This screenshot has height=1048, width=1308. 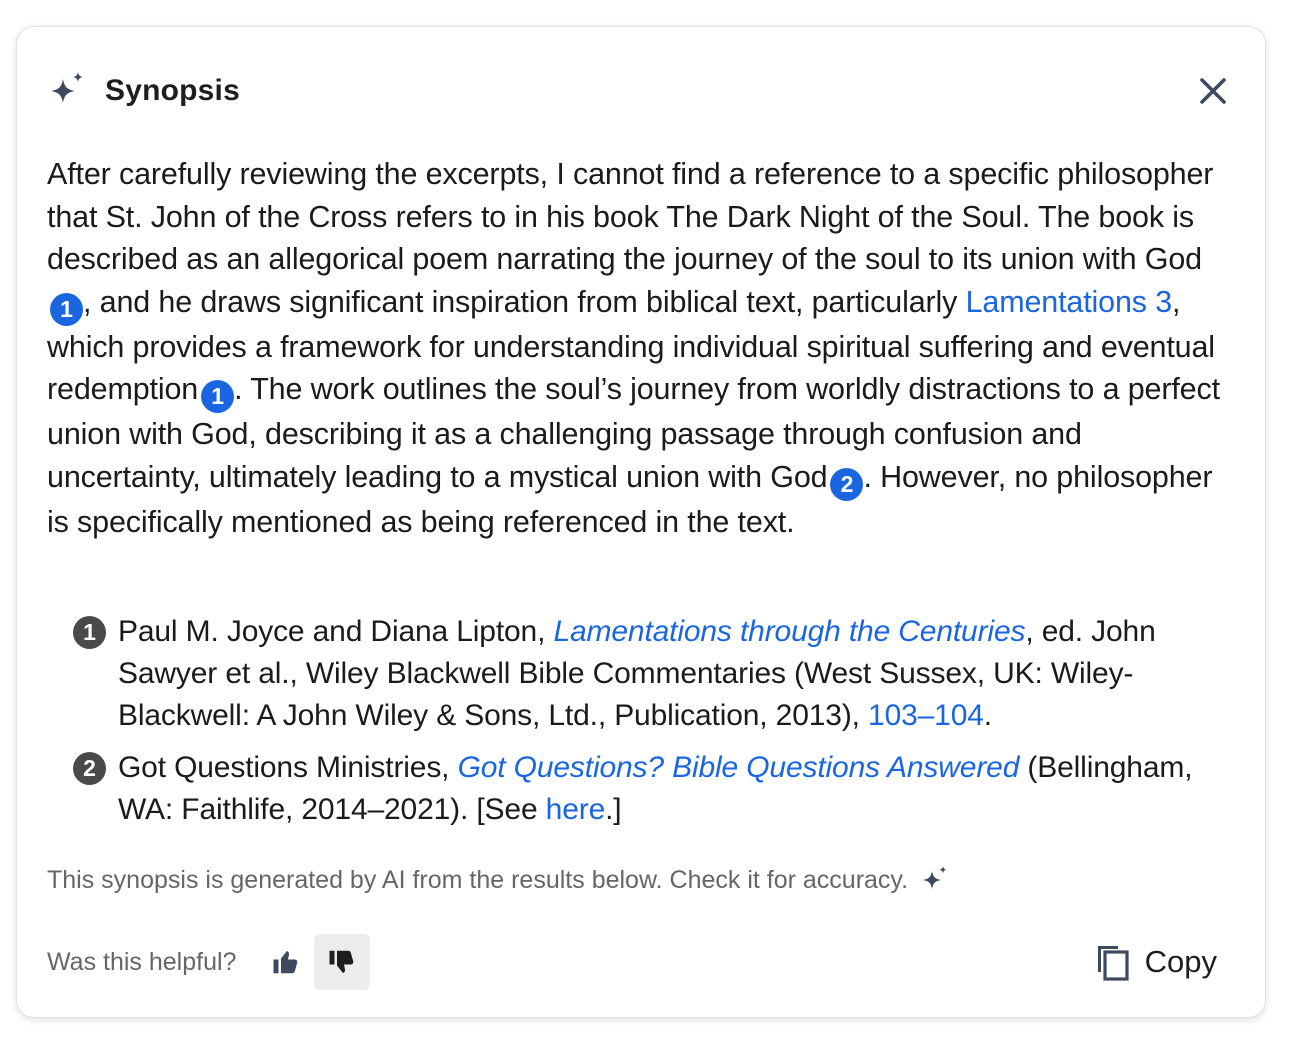 I want to click on reference-punct: .], so click(x=613, y=809).